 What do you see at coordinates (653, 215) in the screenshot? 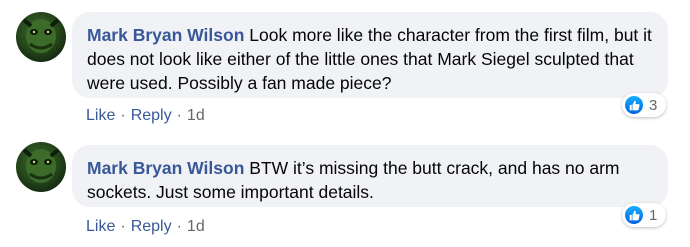
I see `reaction-count: 1` at bounding box center [653, 215].